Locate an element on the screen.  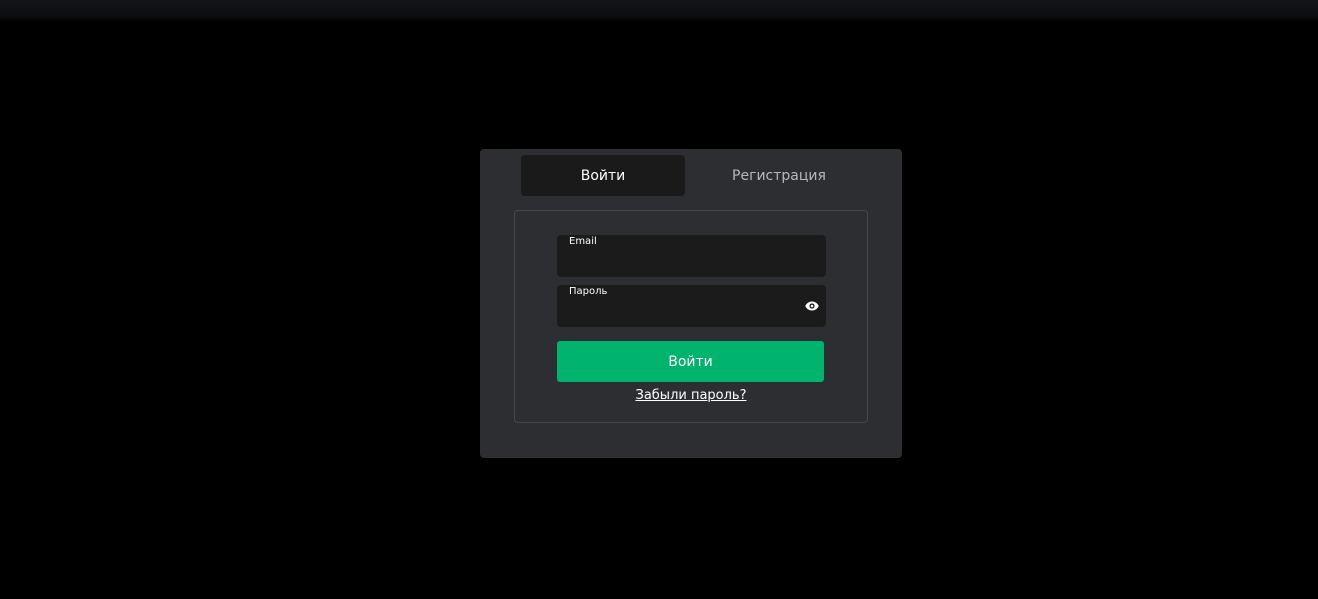
login-button: Войти is located at coordinates (690, 361).